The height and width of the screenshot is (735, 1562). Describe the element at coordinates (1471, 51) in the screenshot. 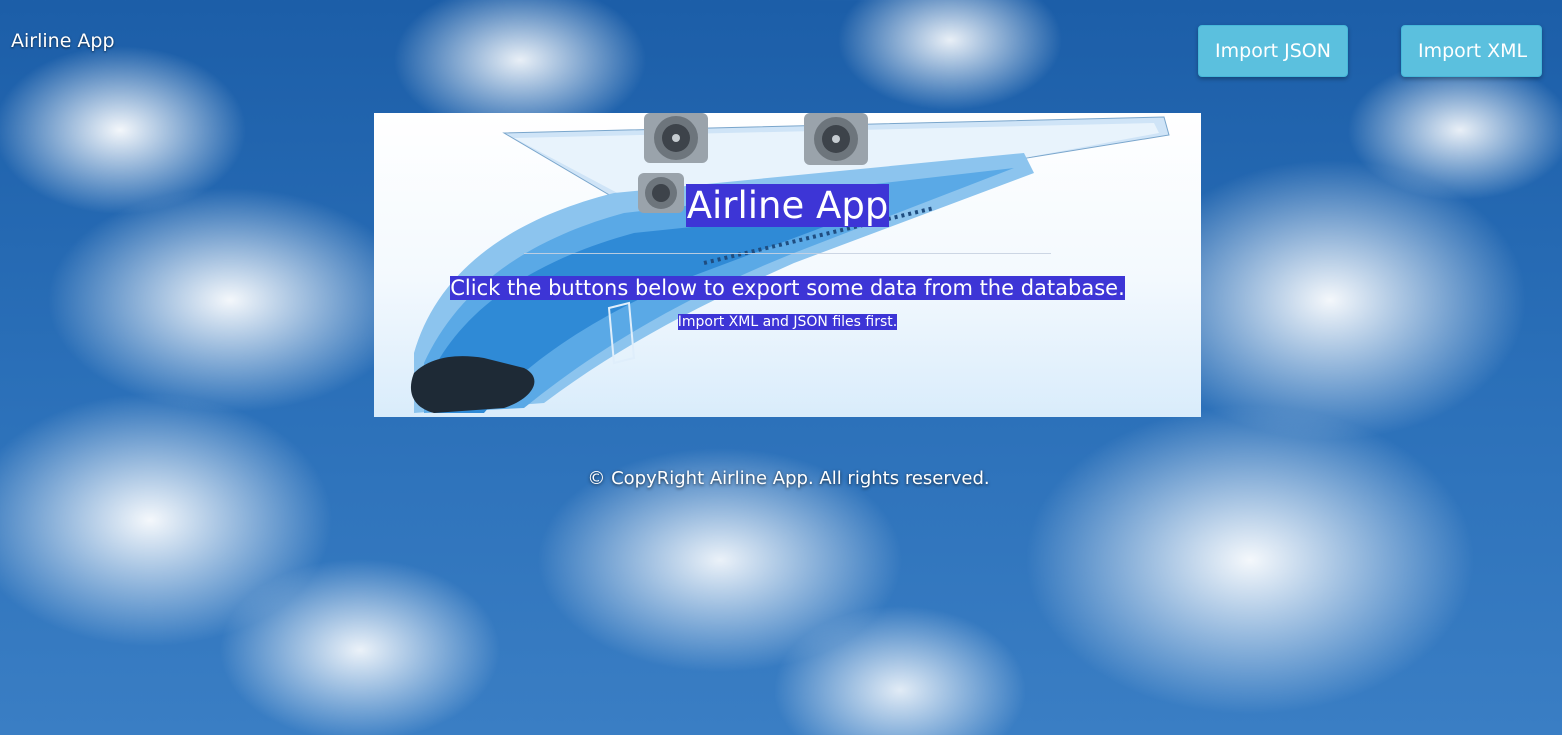

I see `import-xml-button: Import XML` at that location.